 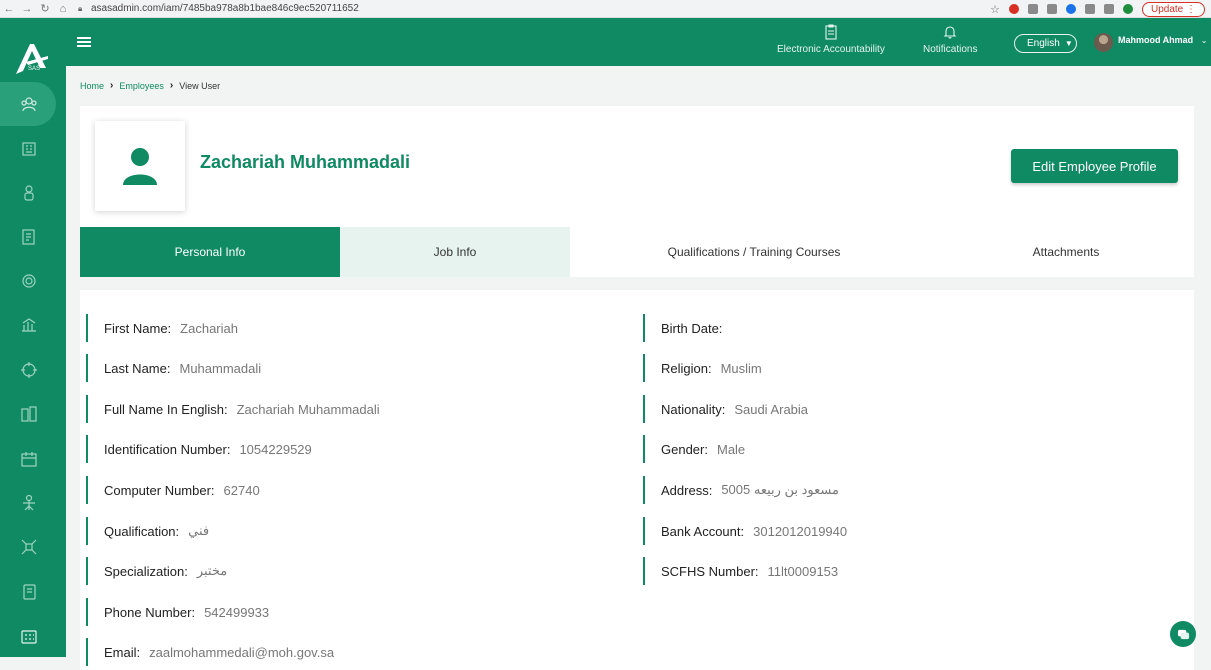 I want to click on back-icon: ←, so click(x=9, y=9).